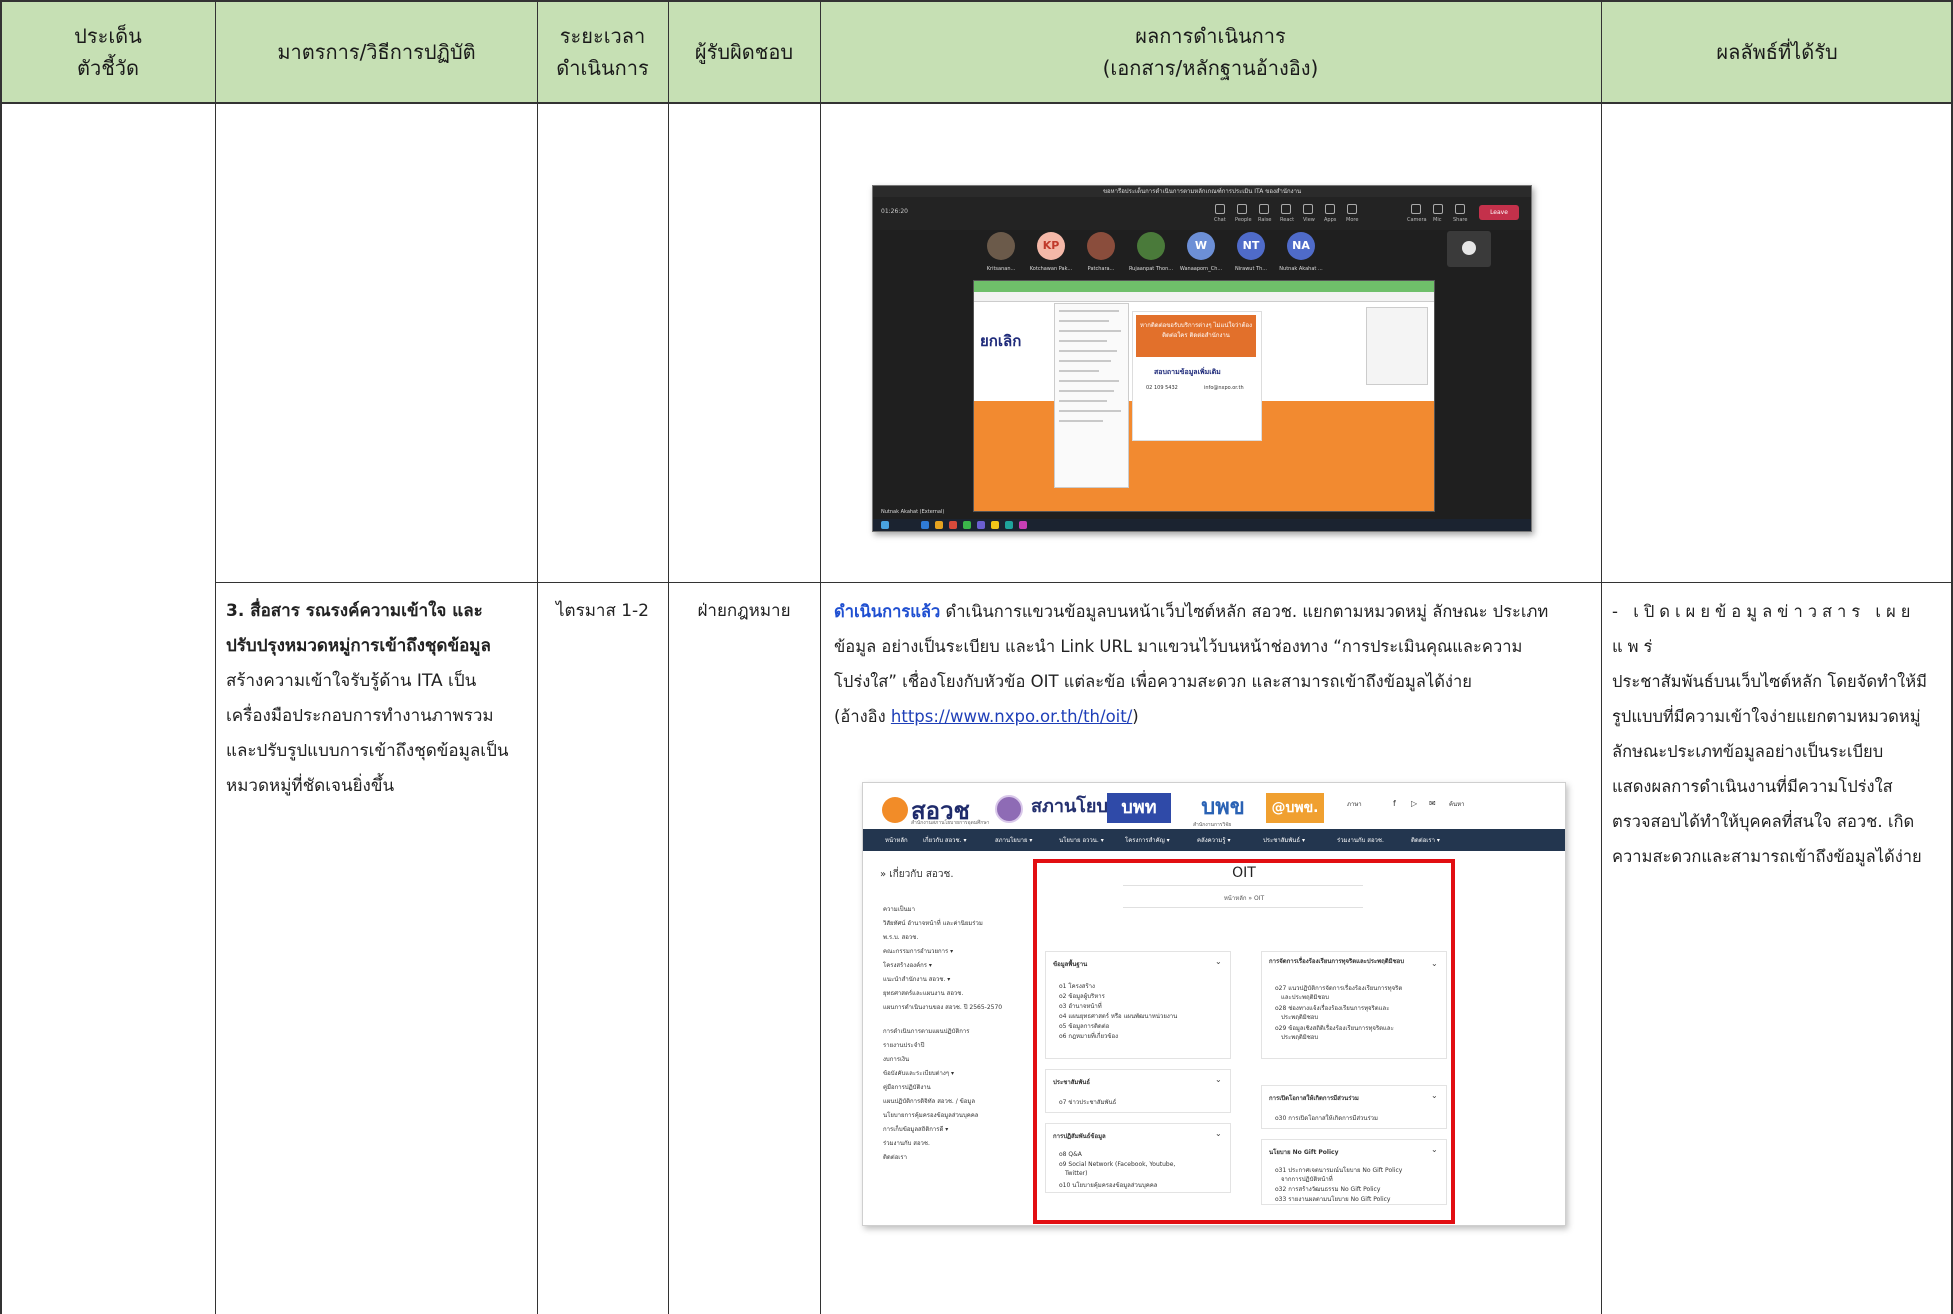  I want to click on nxpo-logo-subtitle: สำนักงานสภานโยบายการอุดมศึกษา, so click(950, 823).